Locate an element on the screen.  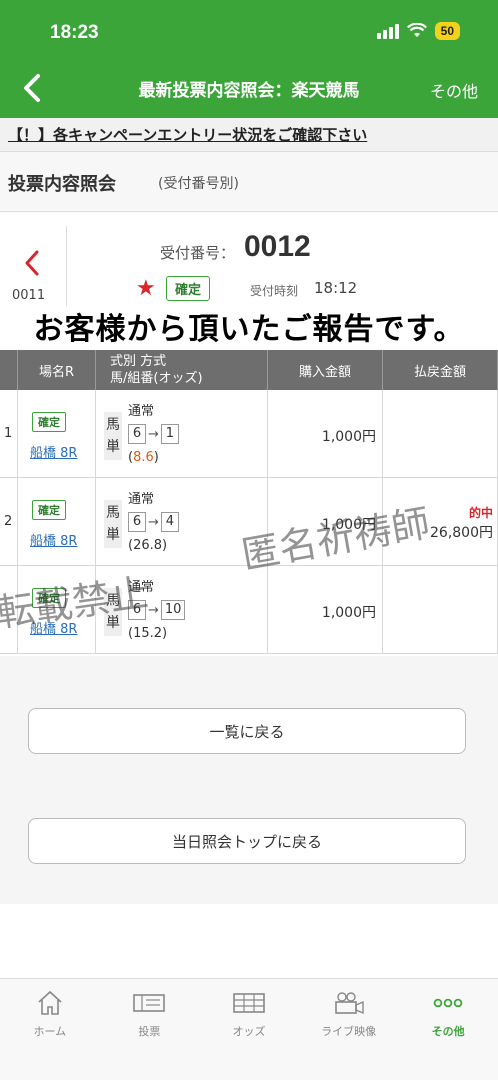
divider is located at coordinates (66, 266).